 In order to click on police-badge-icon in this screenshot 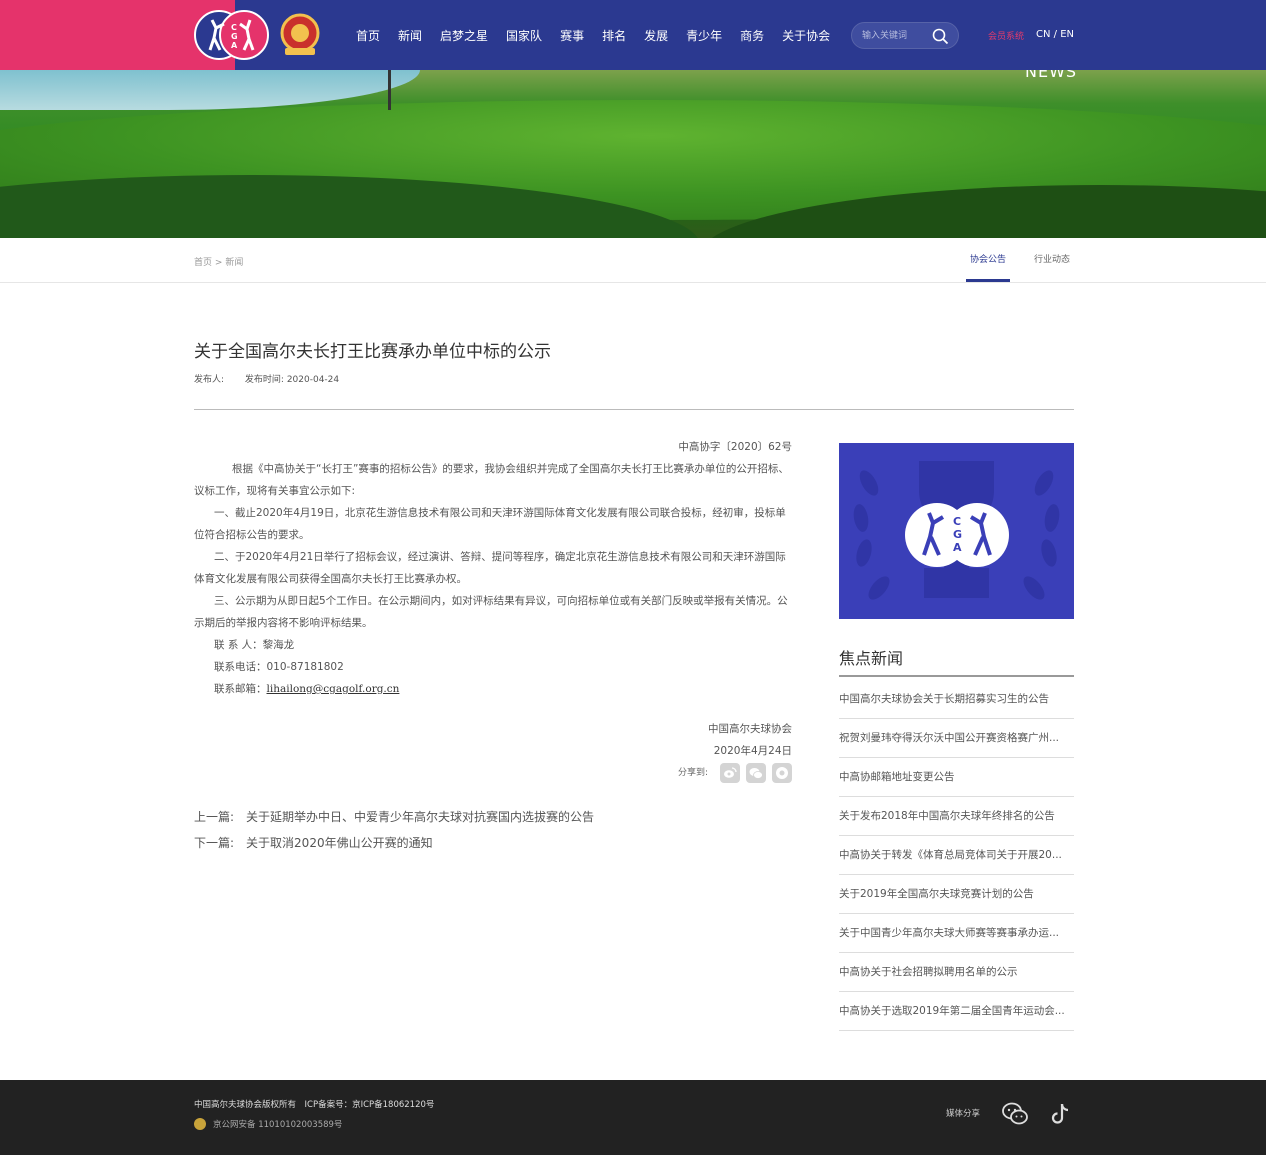, I will do `click(200, 1124)`.